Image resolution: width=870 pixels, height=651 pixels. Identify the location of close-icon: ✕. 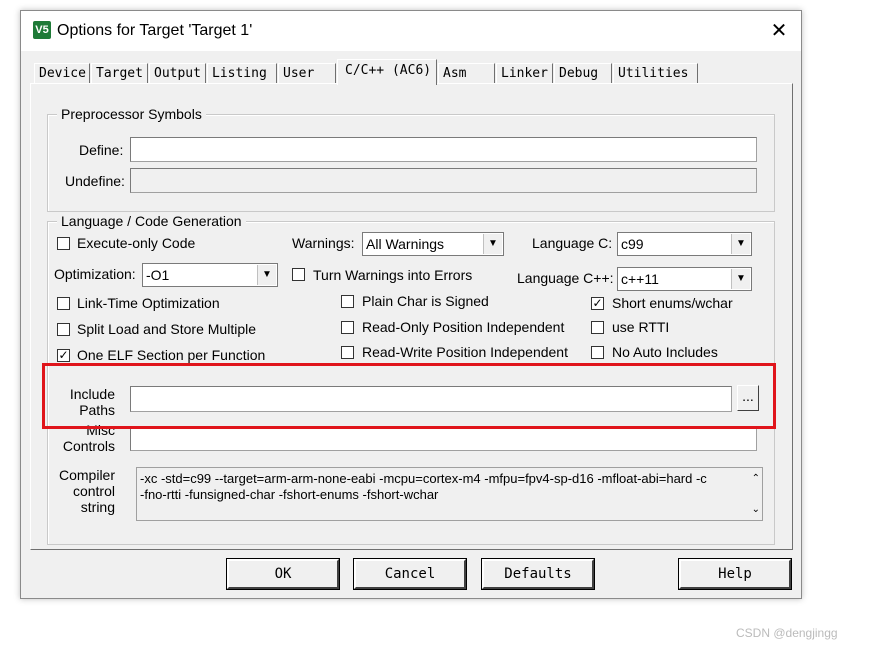
(779, 31).